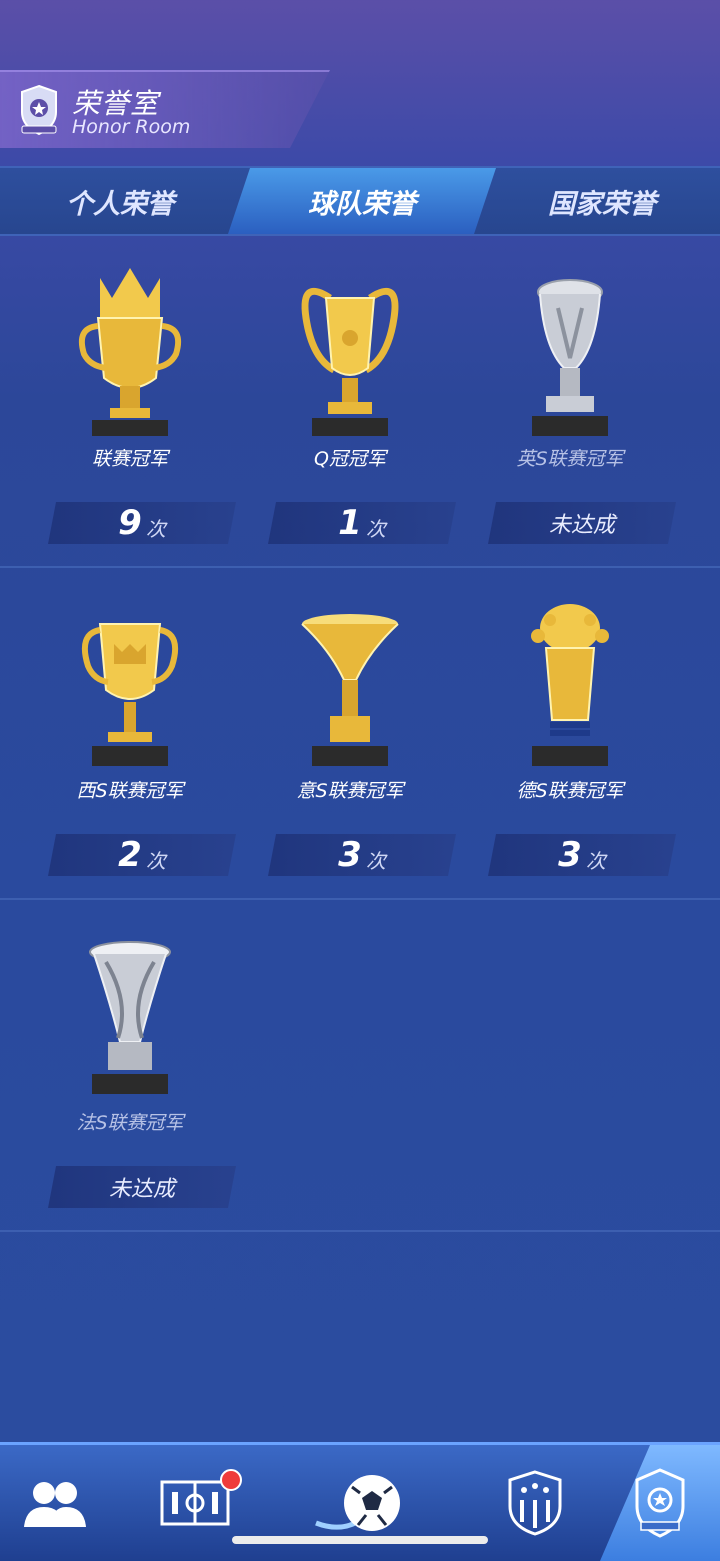 The width and height of the screenshot is (720, 1561). Describe the element at coordinates (130, 1017) in the screenshot. I see `france-league-trophy-icon` at that location.